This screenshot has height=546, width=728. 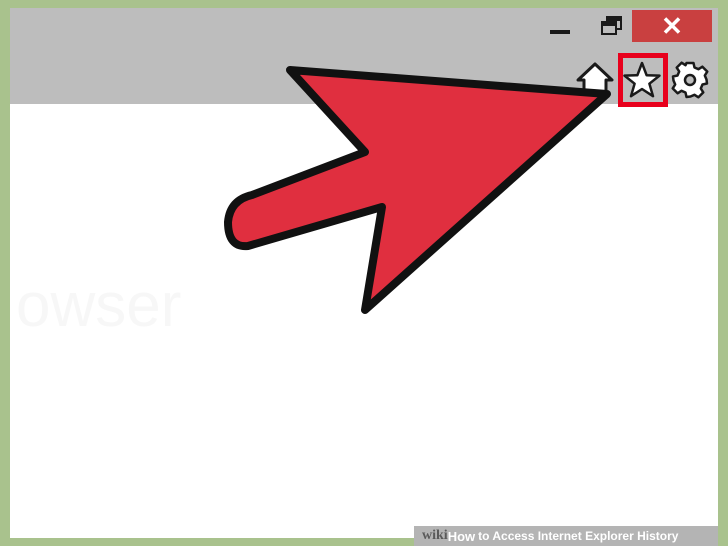 What do you see at coordinates (578, 536) in the screenshot?
I see `article-title: to Access Internet Explorer History` at bounding box center [578, 536].